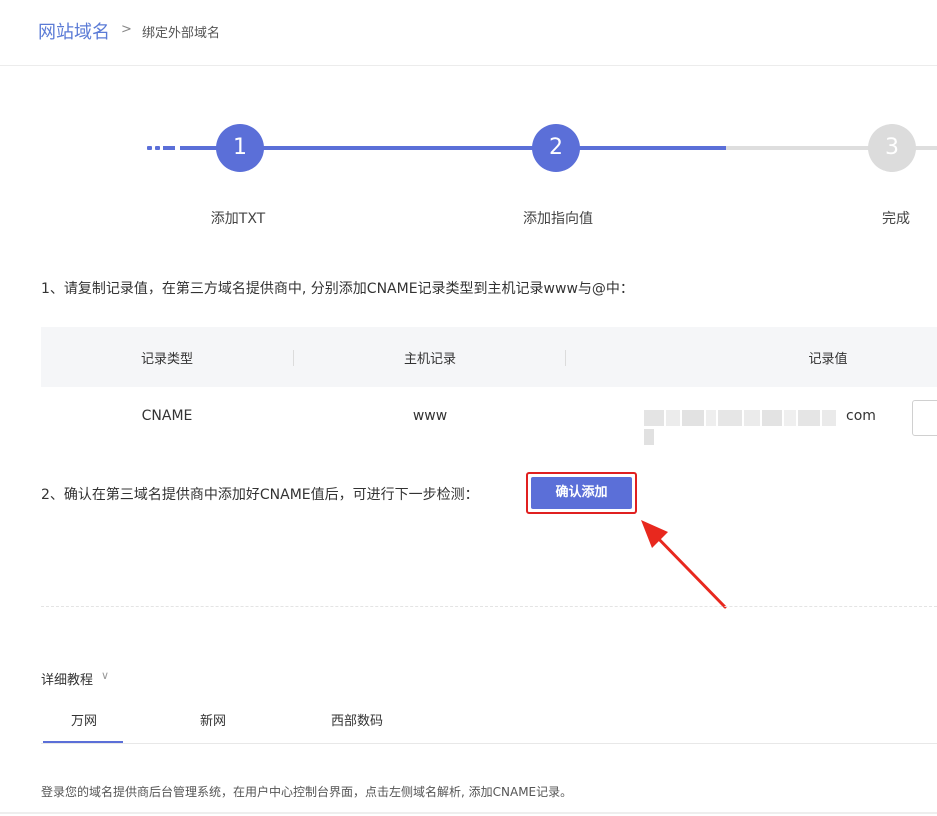 This screenshot has width=937, height=816. Describe the element at coordinates (429, 359) in the screenshot. I see `th-host-record: 主机记录` at that location.